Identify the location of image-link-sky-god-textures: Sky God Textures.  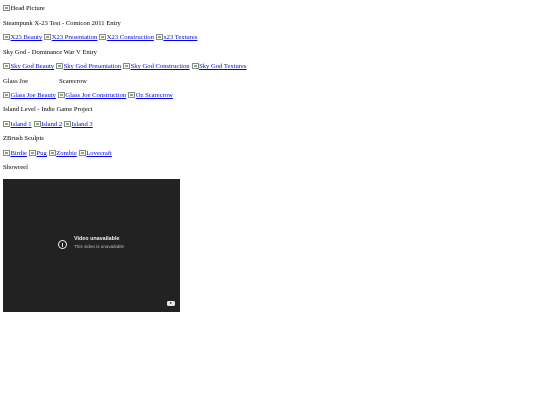
(219, 67).